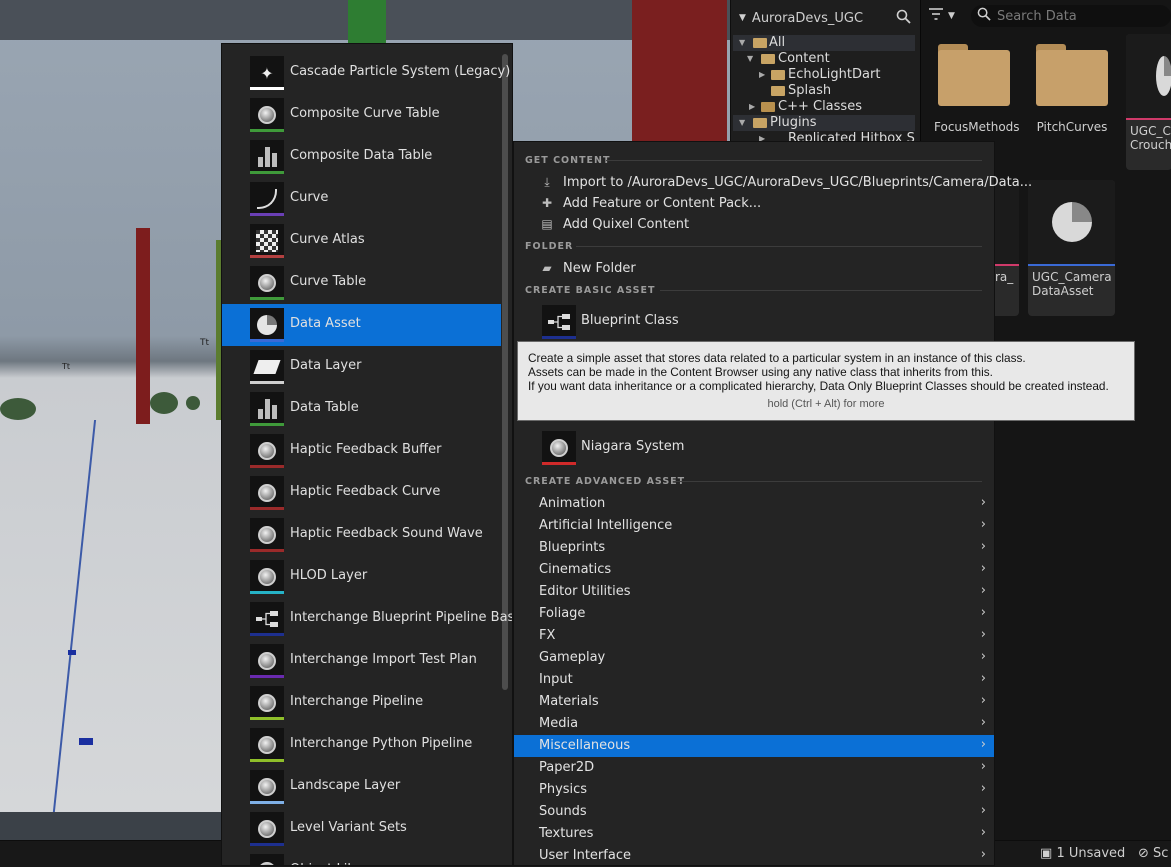 Image resolution: width=1171 pixels, height=867 pixels. Describe the element at coordinates (824, 43) in the screenshot. I see `tree-item-all: ▼ All` at that location.